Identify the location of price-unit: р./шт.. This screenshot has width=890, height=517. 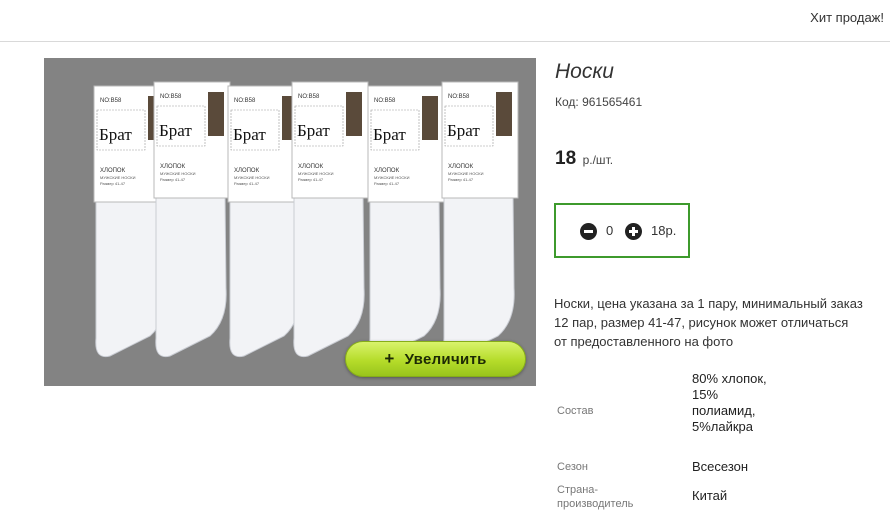
(598, 160).